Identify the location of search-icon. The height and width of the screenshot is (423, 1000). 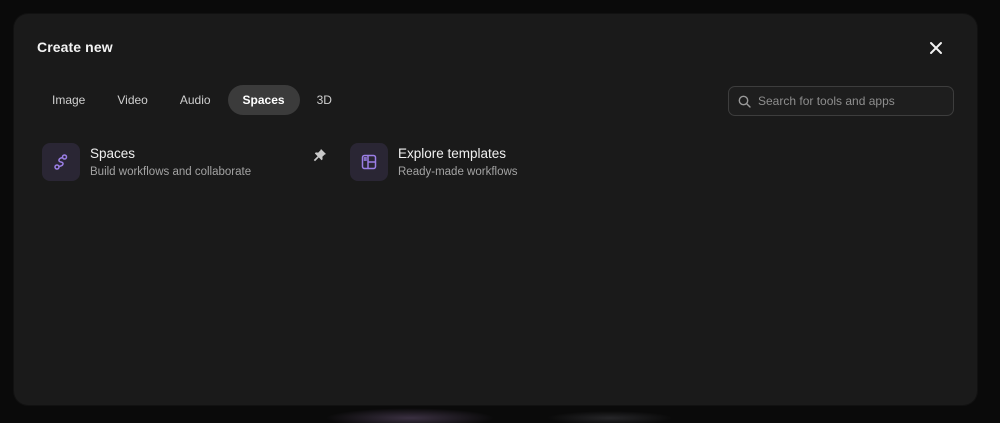
(744, 101).